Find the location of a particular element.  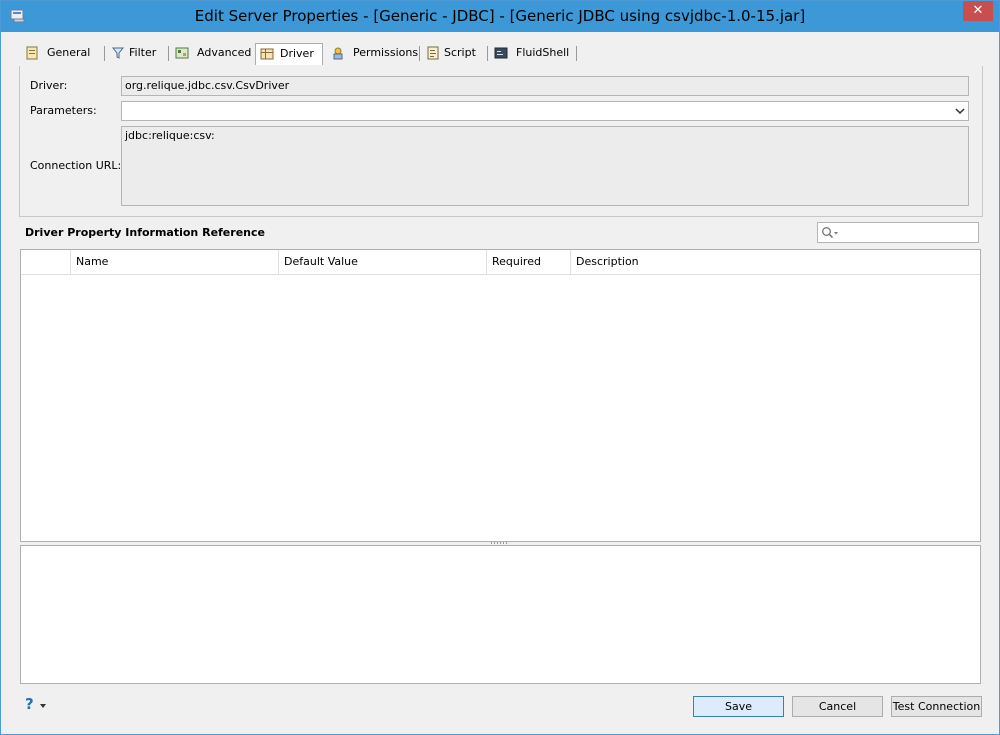

shell-icon is located at coordinates (501, 53).